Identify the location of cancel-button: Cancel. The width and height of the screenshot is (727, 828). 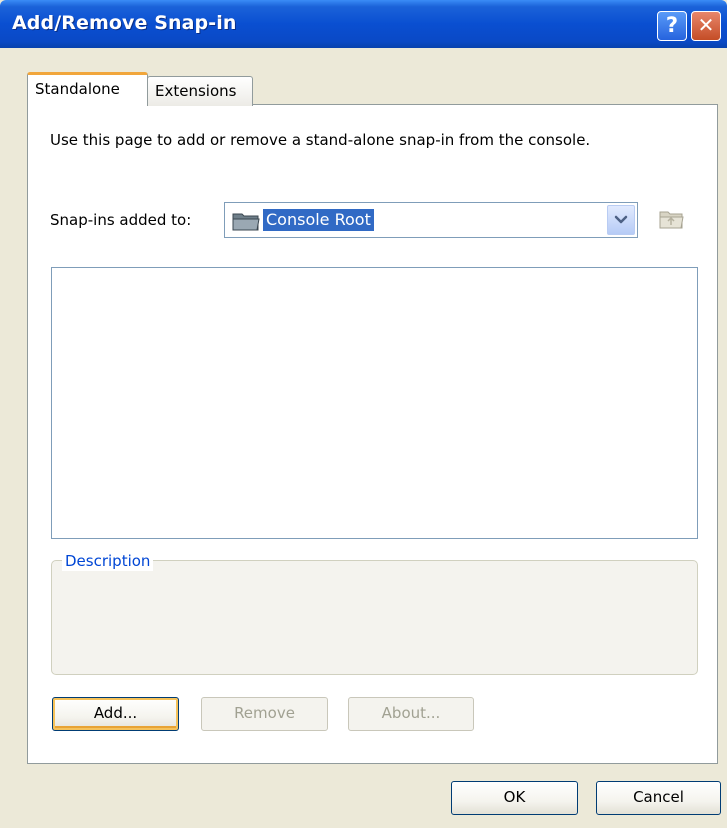
(658, 798).